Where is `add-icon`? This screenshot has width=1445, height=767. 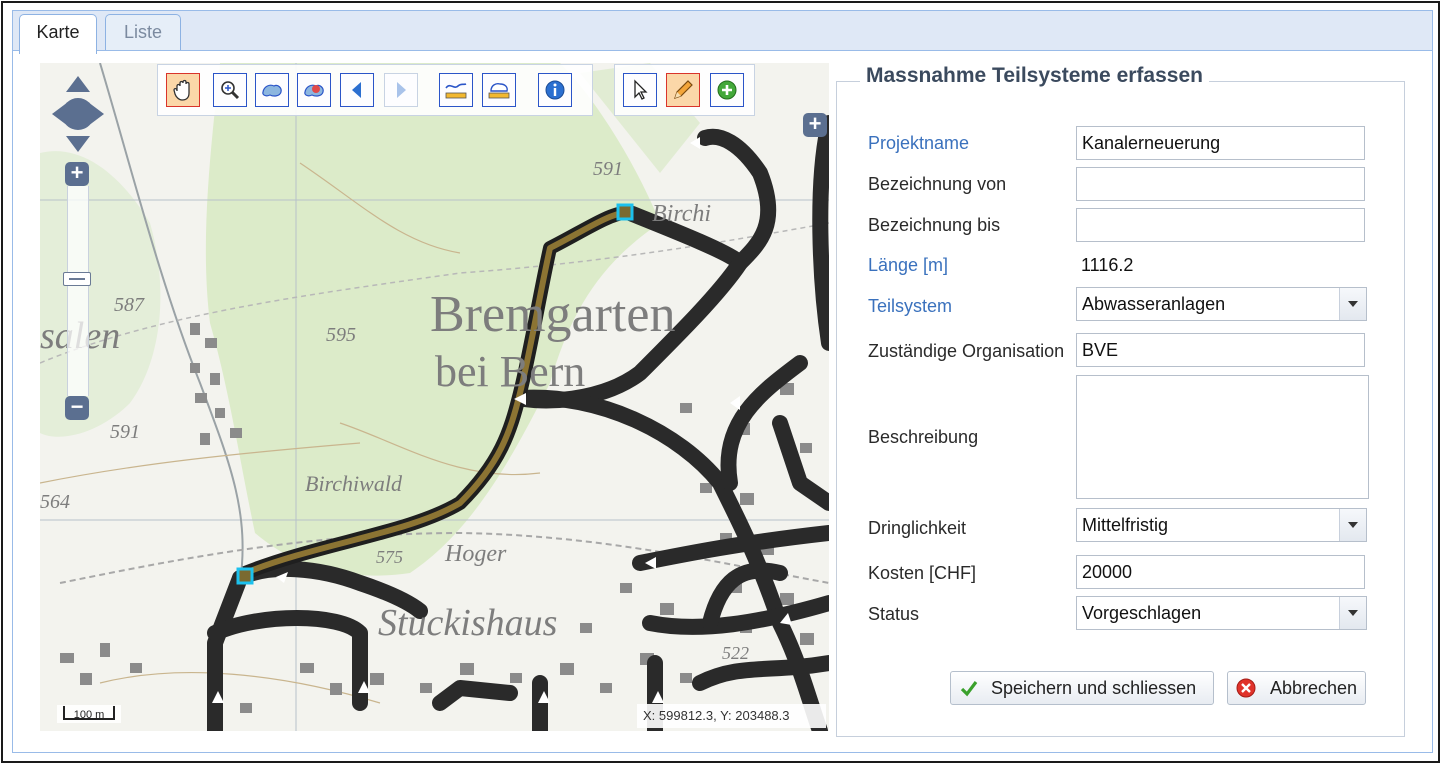
add-icon is located at coordinates (727, 90).